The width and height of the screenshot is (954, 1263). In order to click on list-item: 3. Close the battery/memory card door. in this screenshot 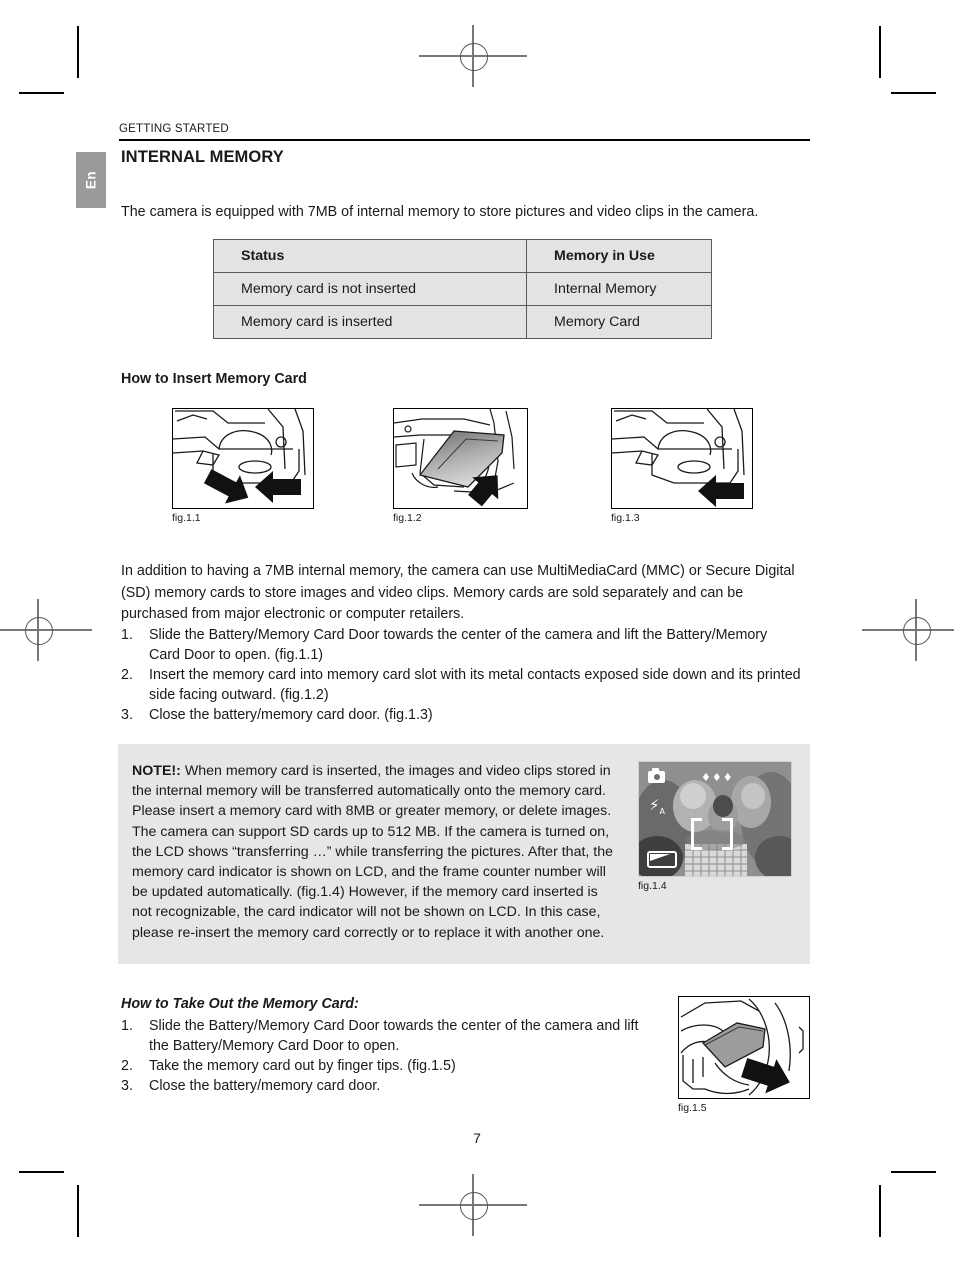, I will do `click(386, 1086)`.